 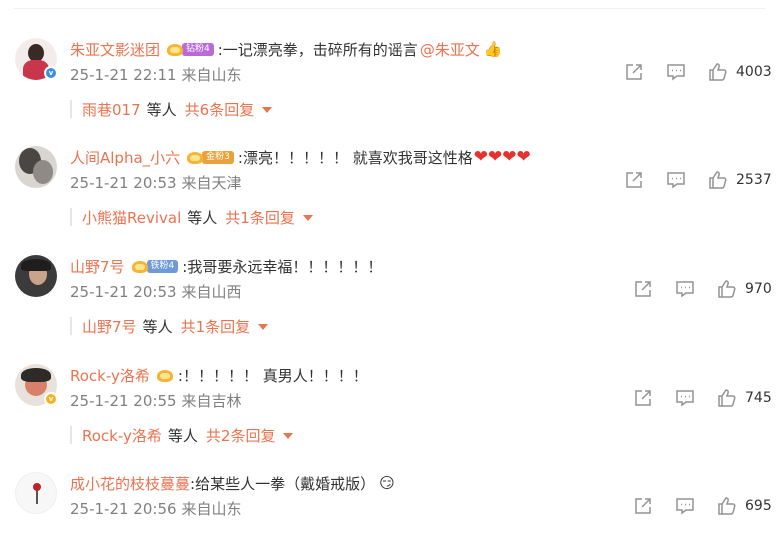 I want to click on like-count: 2537, so click(x=754, y=180).